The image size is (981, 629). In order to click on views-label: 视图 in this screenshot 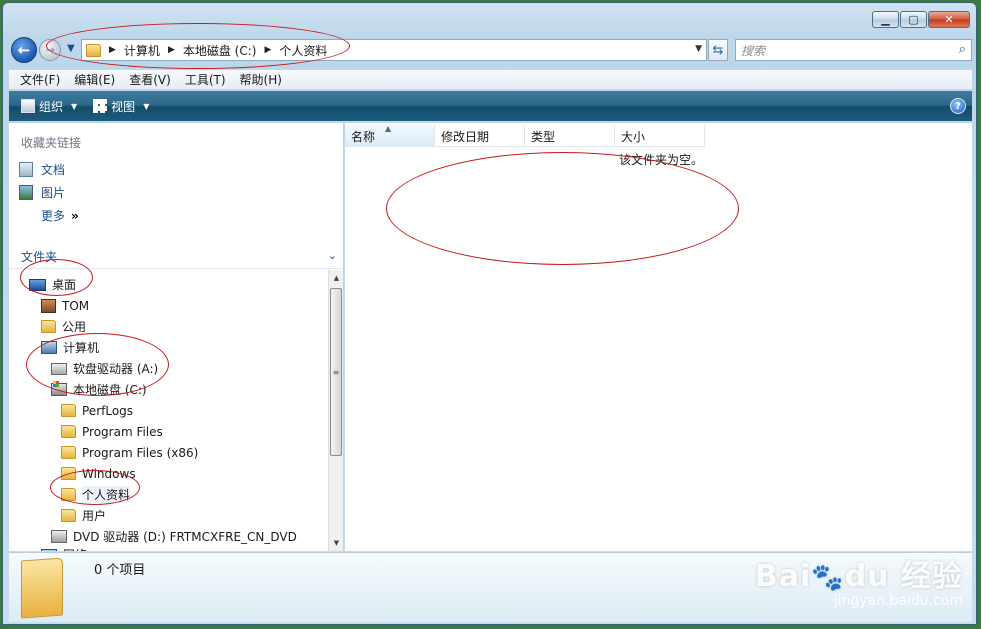, I will do `click(123, 106)`.